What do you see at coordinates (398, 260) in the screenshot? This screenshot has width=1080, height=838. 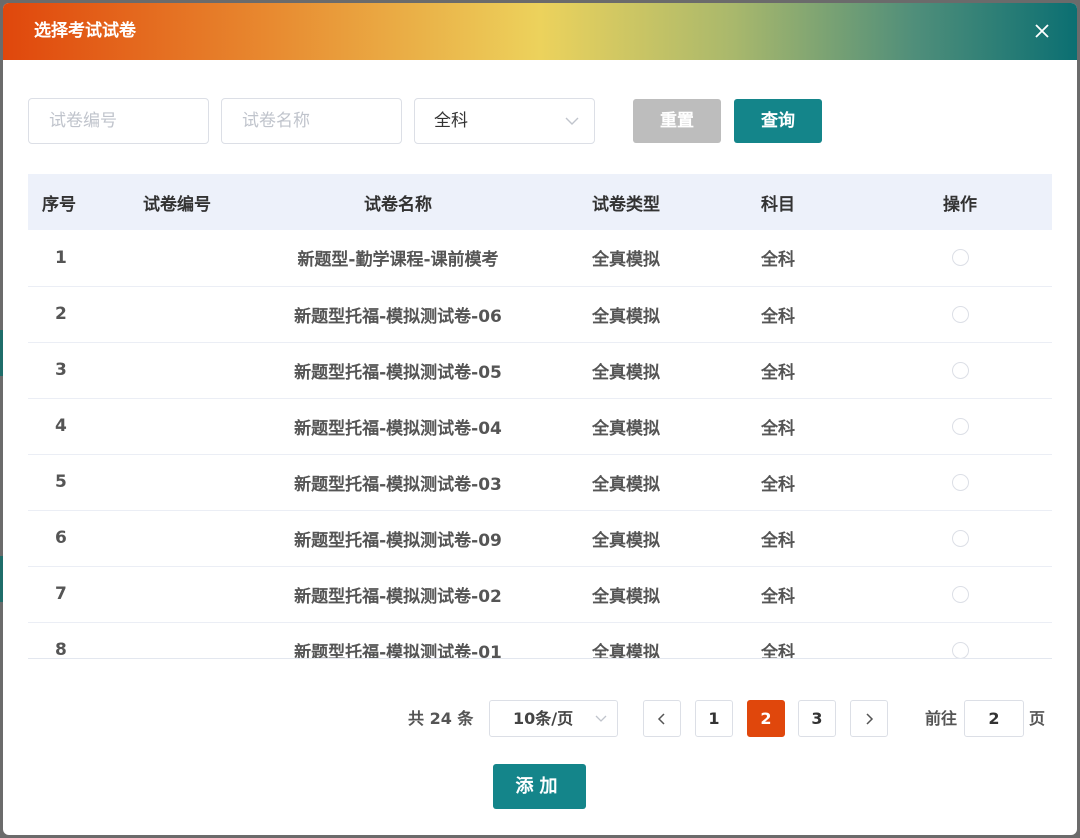 I see `row-paper-name: 新题型-勤学课程-课前模考` at bounding box center [398, 260].